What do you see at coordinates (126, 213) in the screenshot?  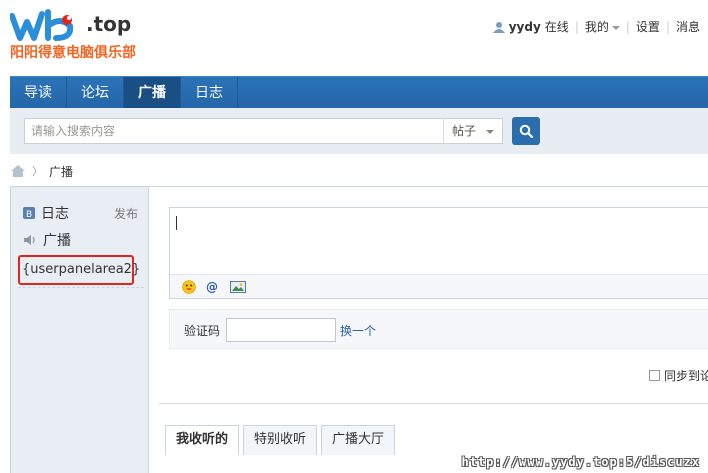 I see `publish-link: 发布` at bounding box center [126, 213].